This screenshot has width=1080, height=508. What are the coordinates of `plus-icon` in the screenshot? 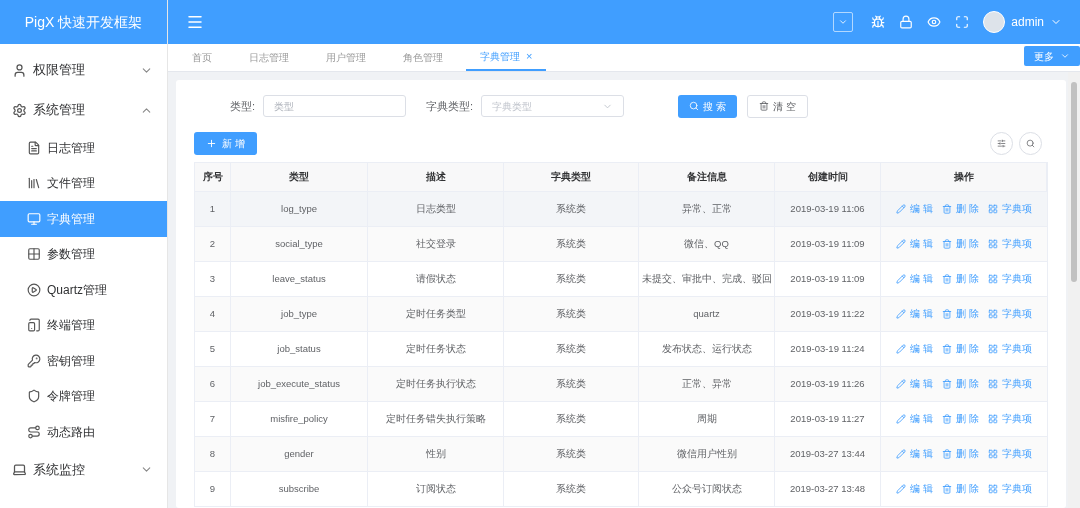 It's located at (211, 143).